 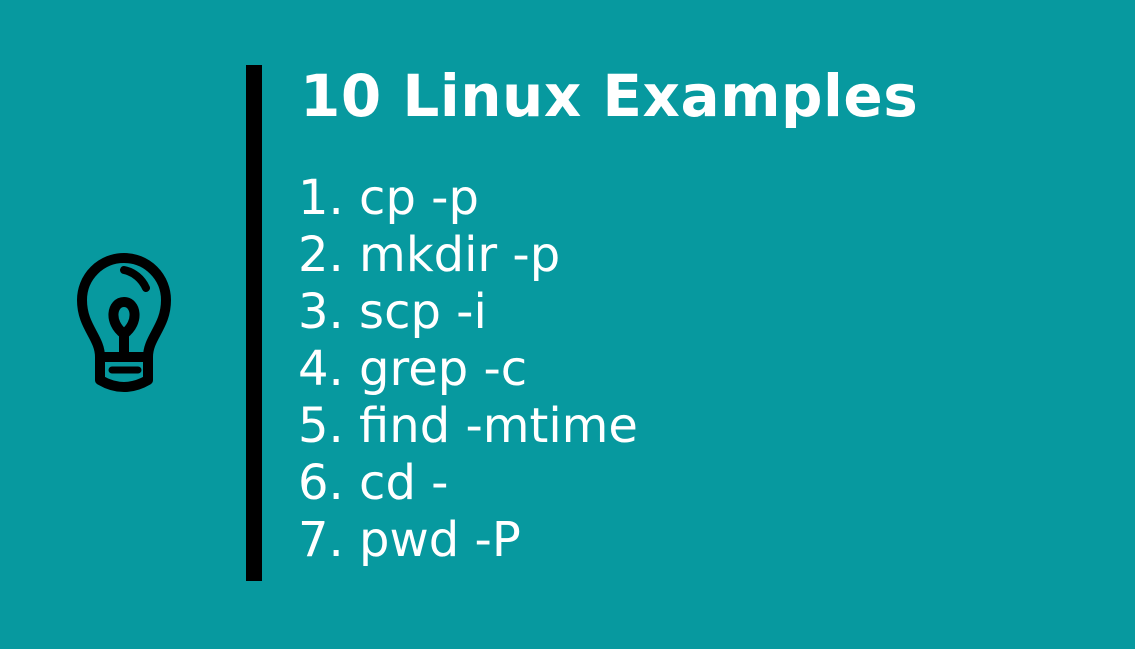 I want to click on divider-bar, so click(x=254, y=323).